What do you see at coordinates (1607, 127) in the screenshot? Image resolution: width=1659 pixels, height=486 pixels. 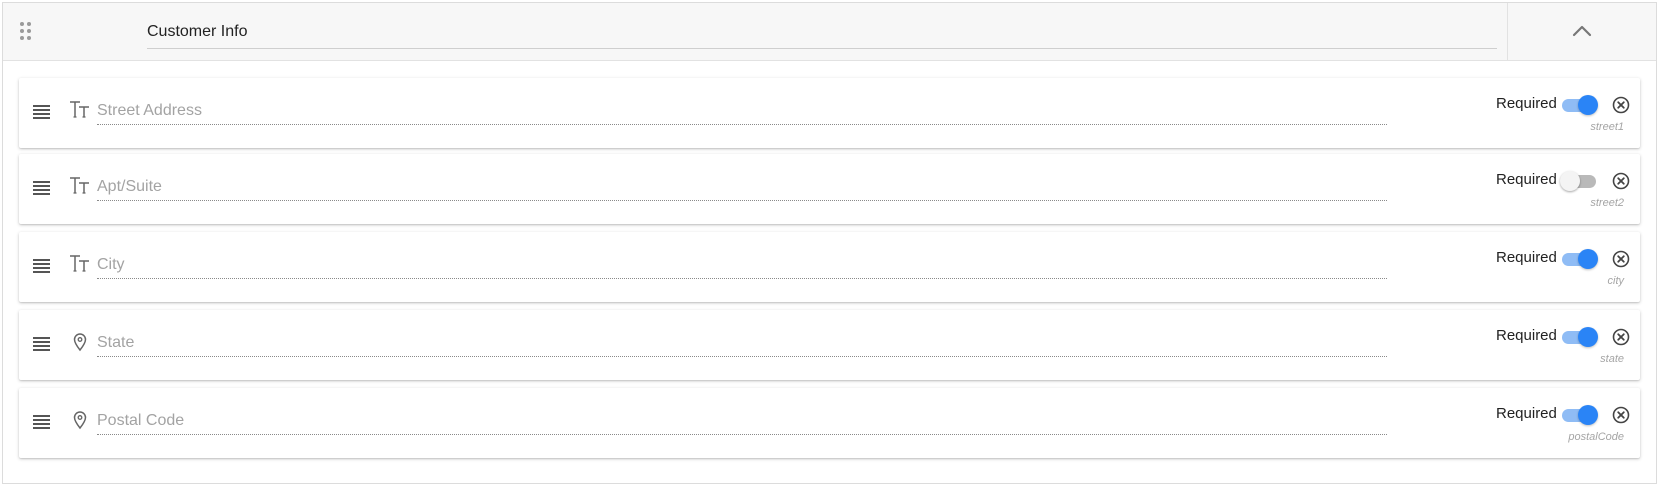 I see `field-key: street1` at bounding box center [1607, 127].